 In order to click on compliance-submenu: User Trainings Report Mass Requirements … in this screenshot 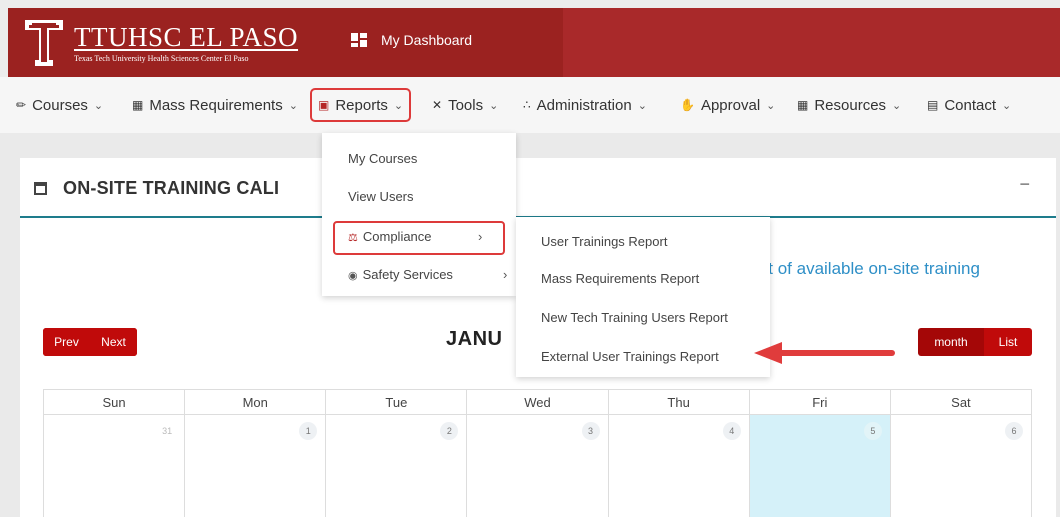, I will do `click(643, 297)`.